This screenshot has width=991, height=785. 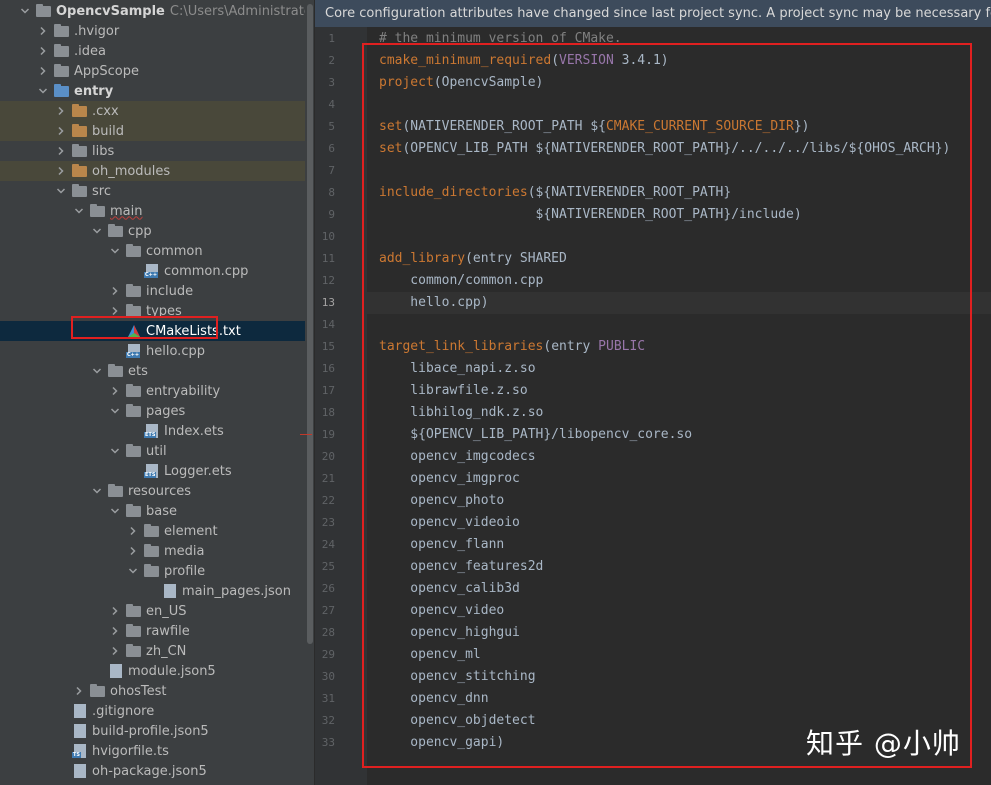 What do you see at coordinates (157, 491) in the screenshot?
I see `tree-row-resources: resources` at bounding box center [157, 491].